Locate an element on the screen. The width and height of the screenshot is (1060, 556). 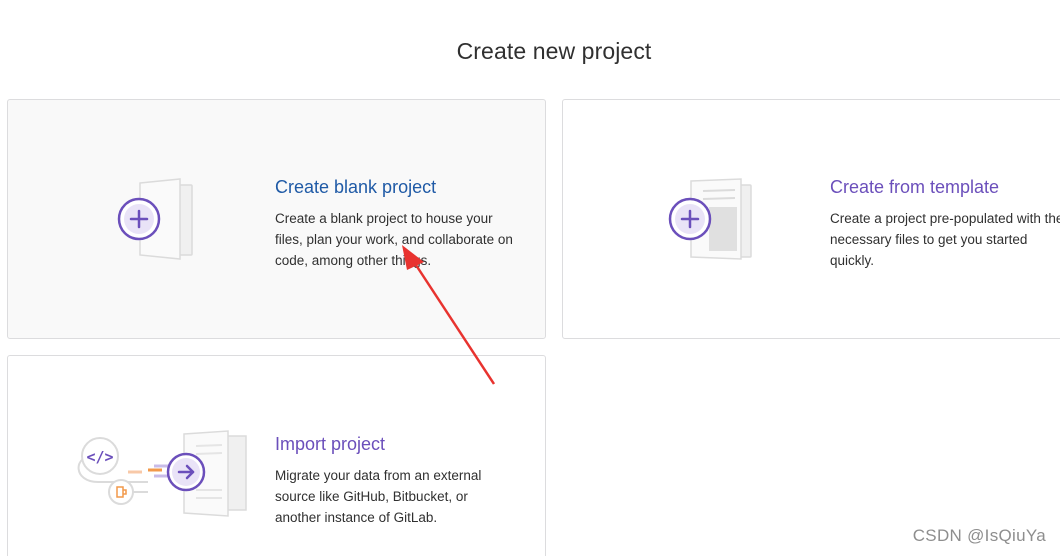
card-title: Create blank project is located at coordinates (356, 187).